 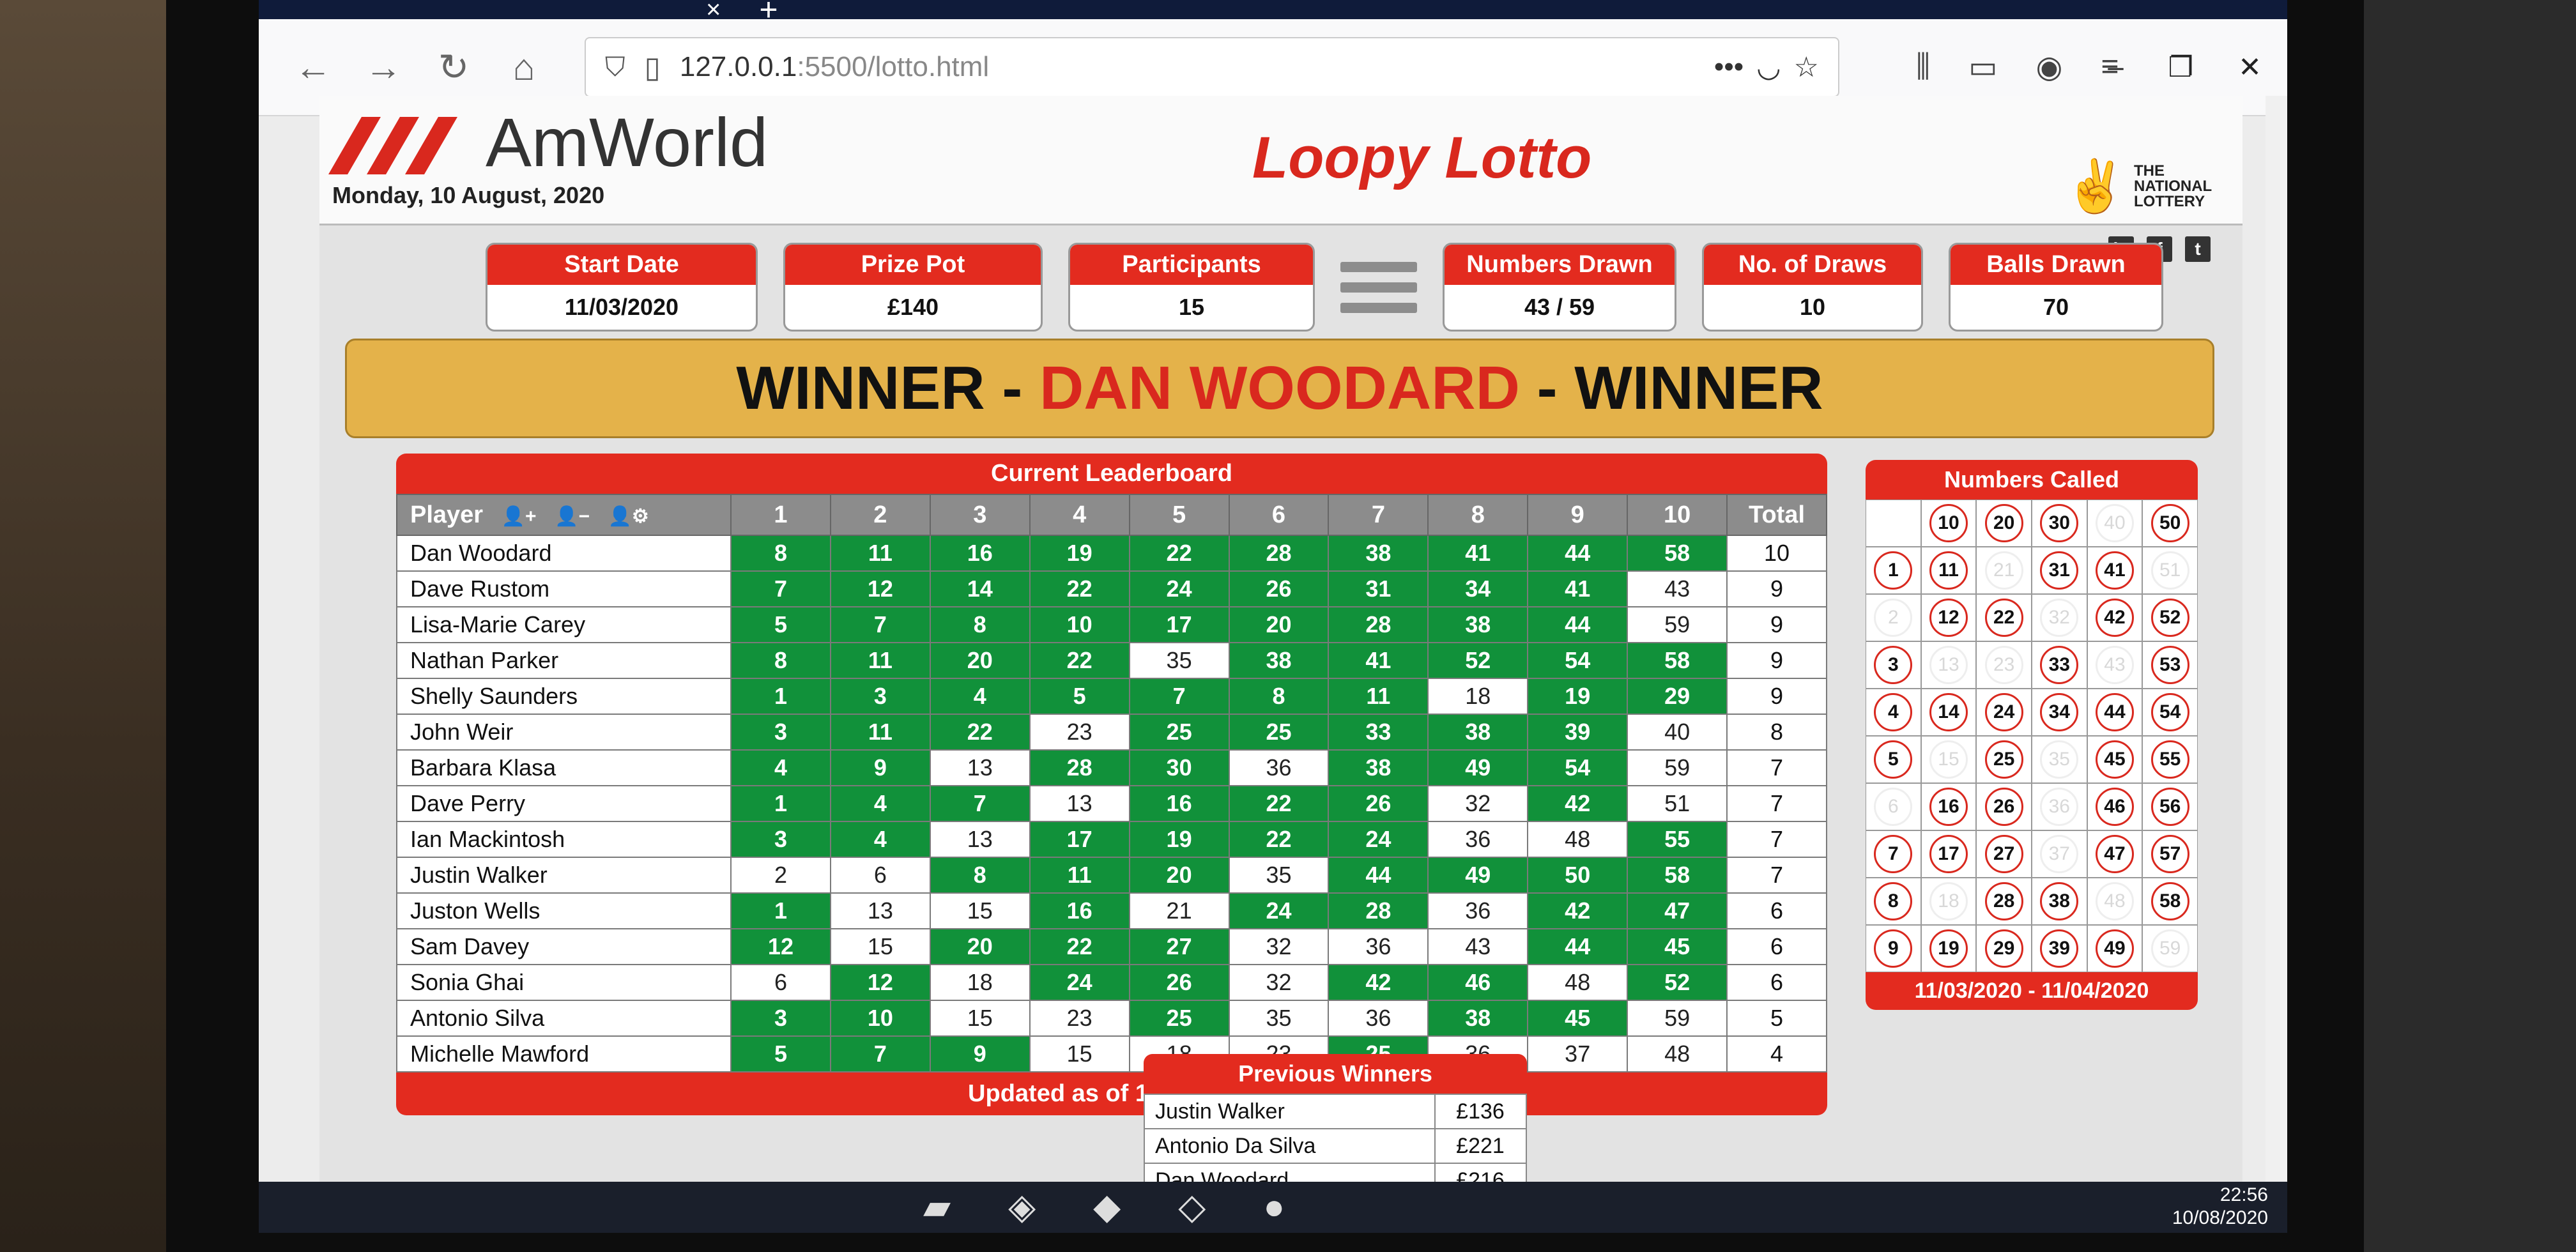 What do you see at coordinates (2169, 901) in the screenshot?
I see `number-ball: 58` at bounding box center [2169, 901].